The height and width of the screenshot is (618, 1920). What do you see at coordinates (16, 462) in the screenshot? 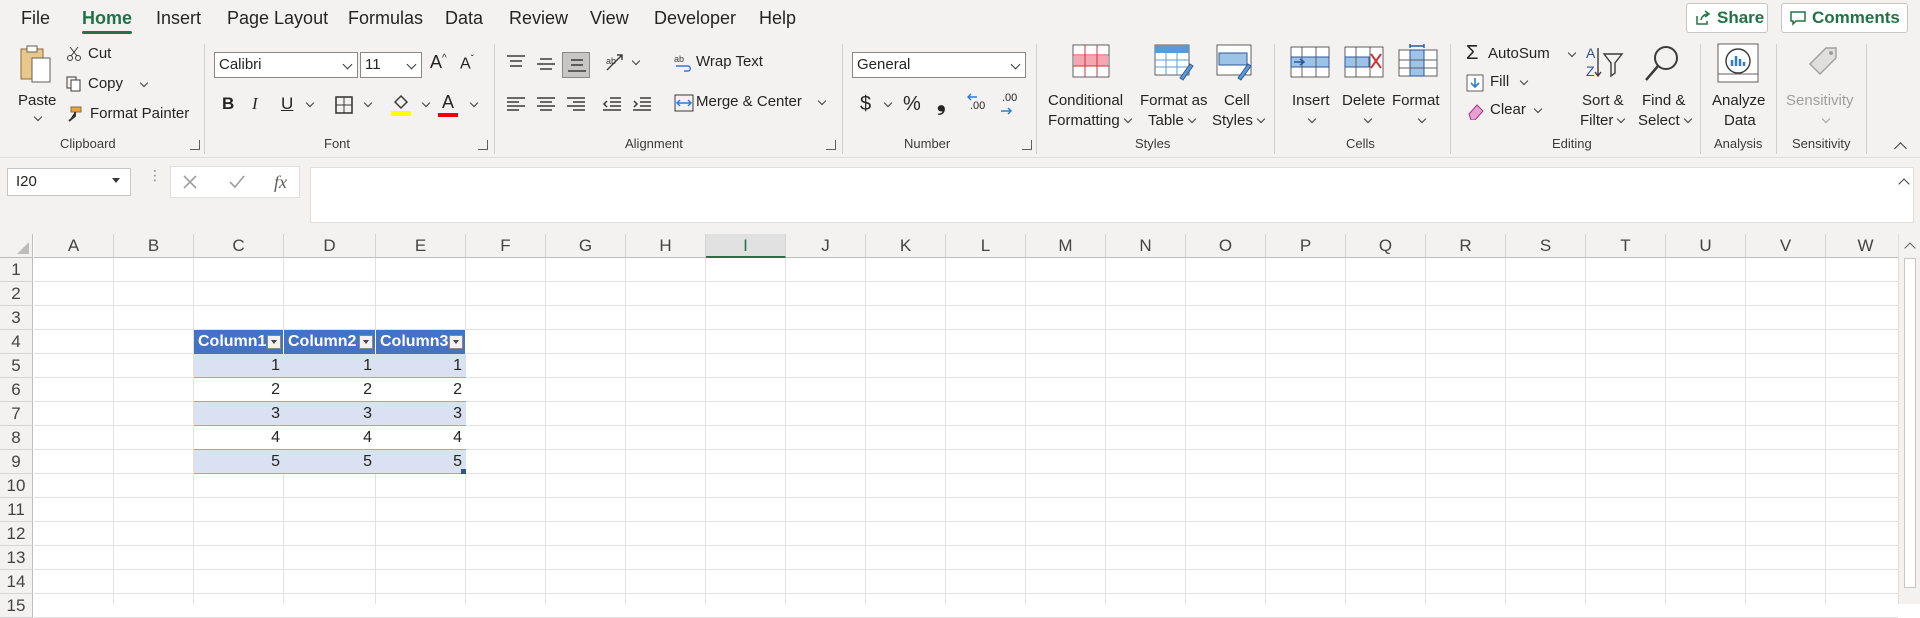
I see `row-header-9: 9` at bounding box center [16, 462].